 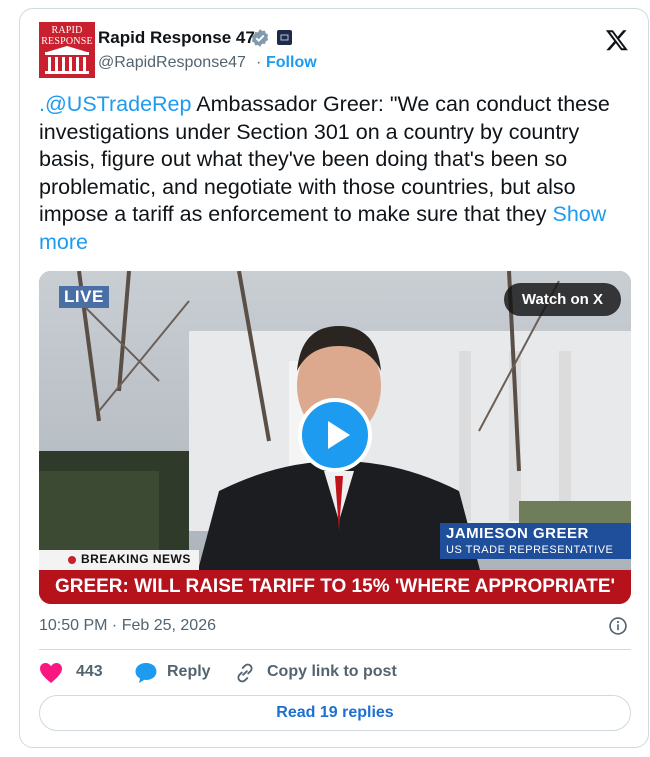 What do you see at coordinates (51, 673) in the screenshot?
I see `heart-icon` at bounding box center [51, 673].